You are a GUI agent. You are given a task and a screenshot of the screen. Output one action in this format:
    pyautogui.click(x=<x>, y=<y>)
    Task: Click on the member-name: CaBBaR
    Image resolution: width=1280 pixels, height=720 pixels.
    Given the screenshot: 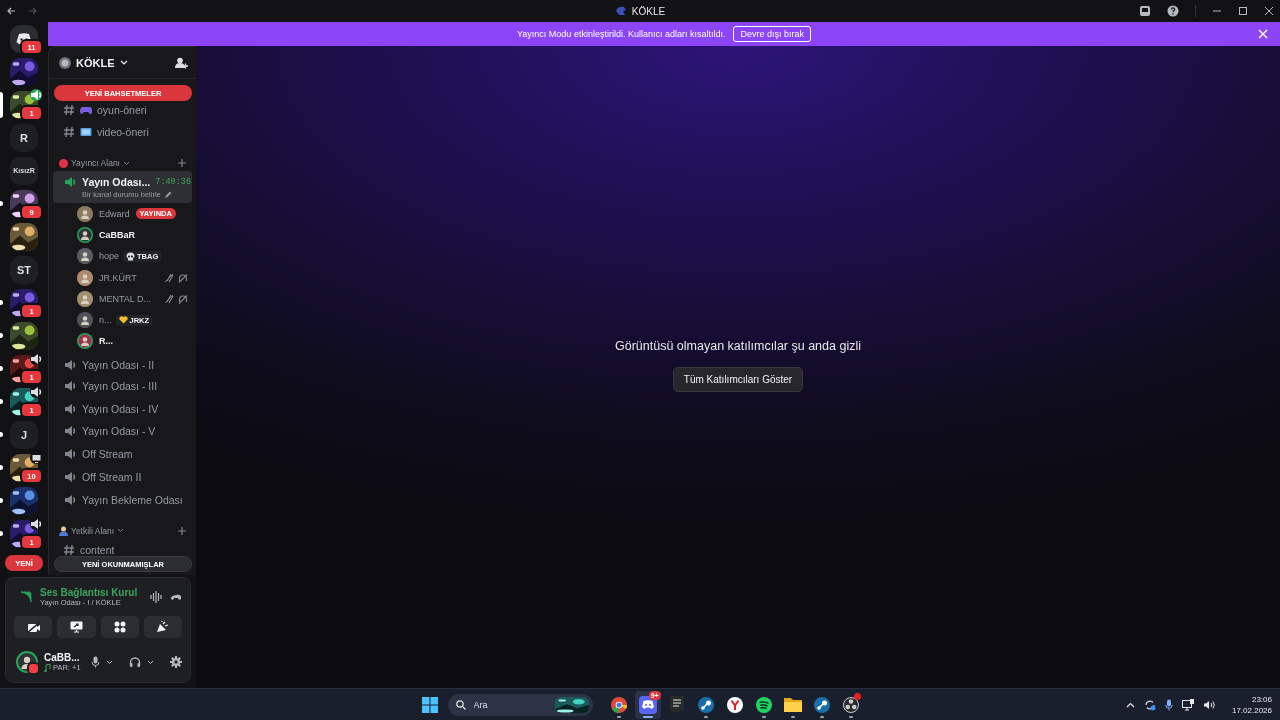 What is the action you would take?
    pyautogui.click(x=117, y=234)
    